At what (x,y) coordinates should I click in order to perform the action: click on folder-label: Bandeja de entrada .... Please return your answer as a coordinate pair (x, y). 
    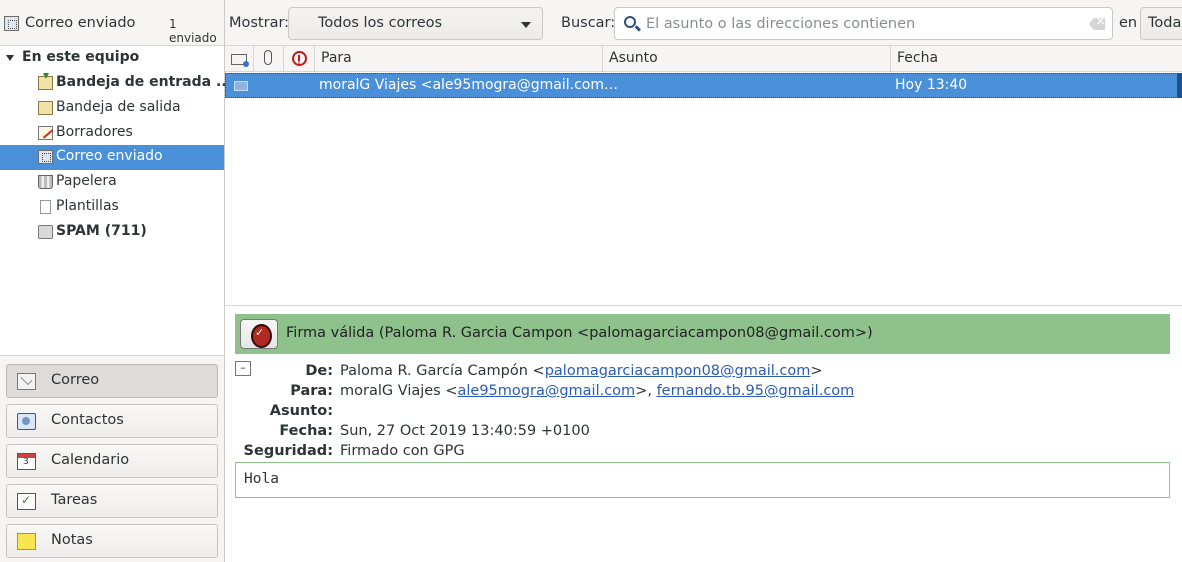
    Looking at the image, I should click on (144, 82).